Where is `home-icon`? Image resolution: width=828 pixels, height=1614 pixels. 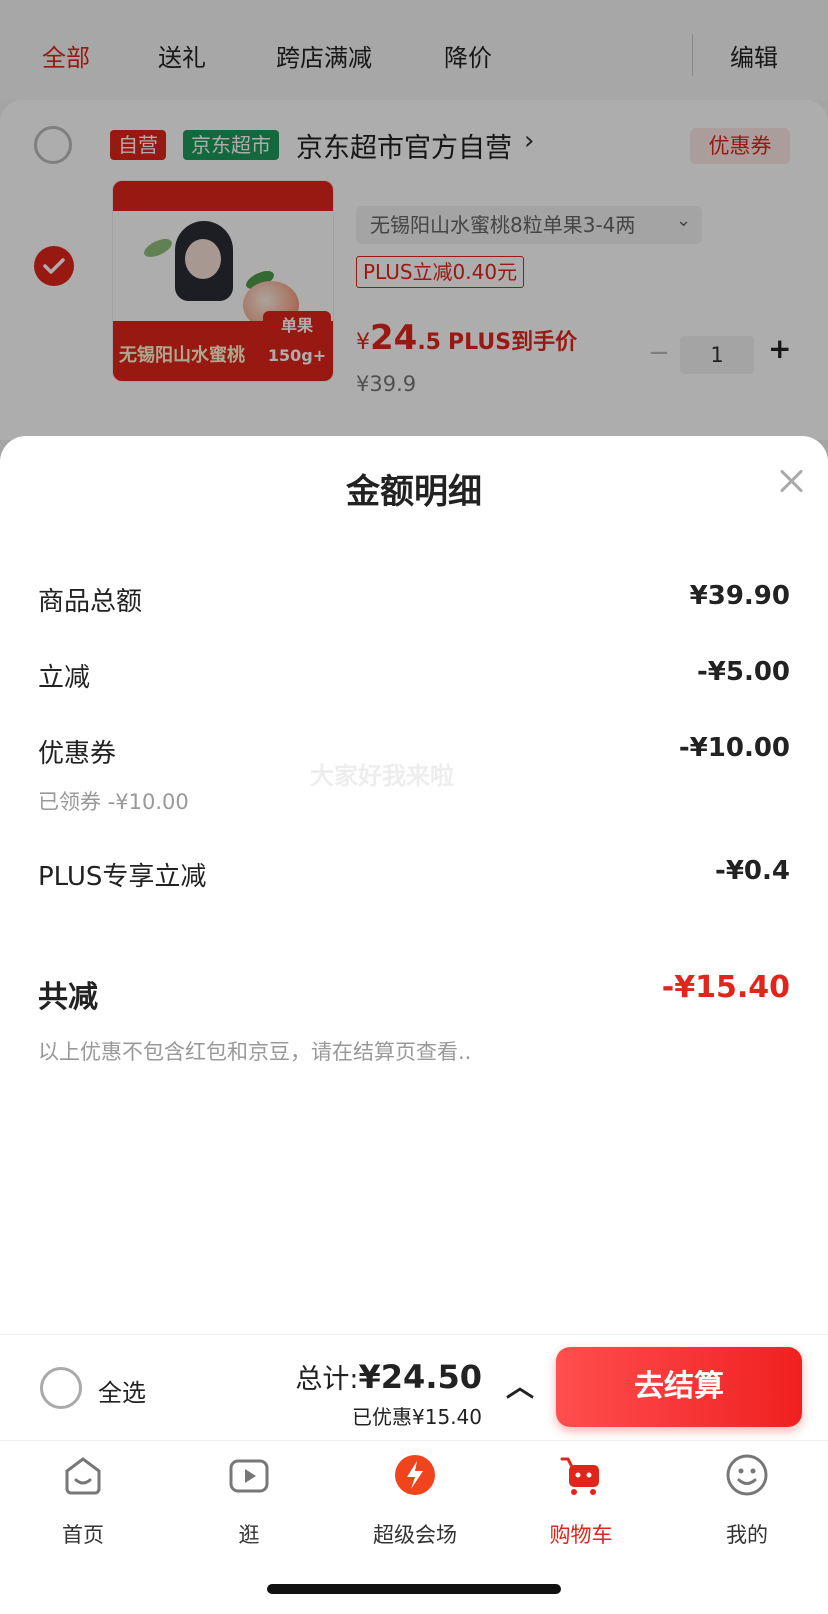
home-icon is located at coordinates (83, 1476).